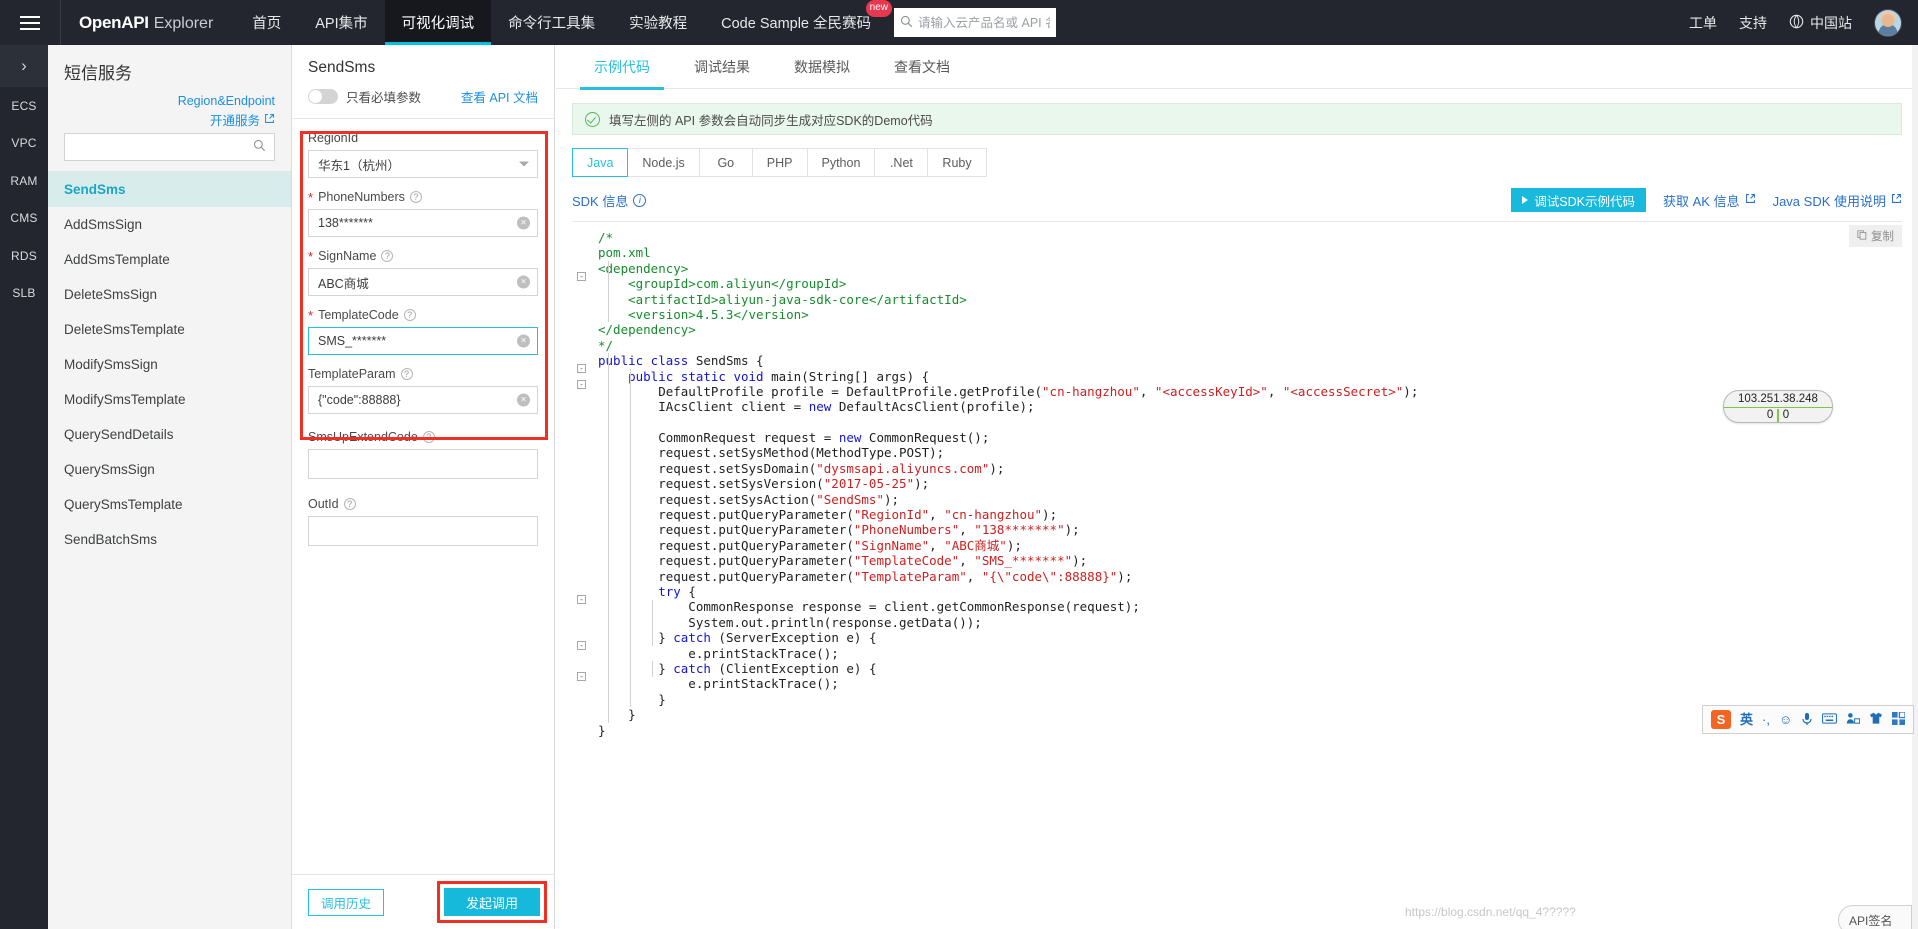  Describe the element at coordinates (423, 223) in the screenshot. I see `phonenumbers-input: 138******* ×` at that location.